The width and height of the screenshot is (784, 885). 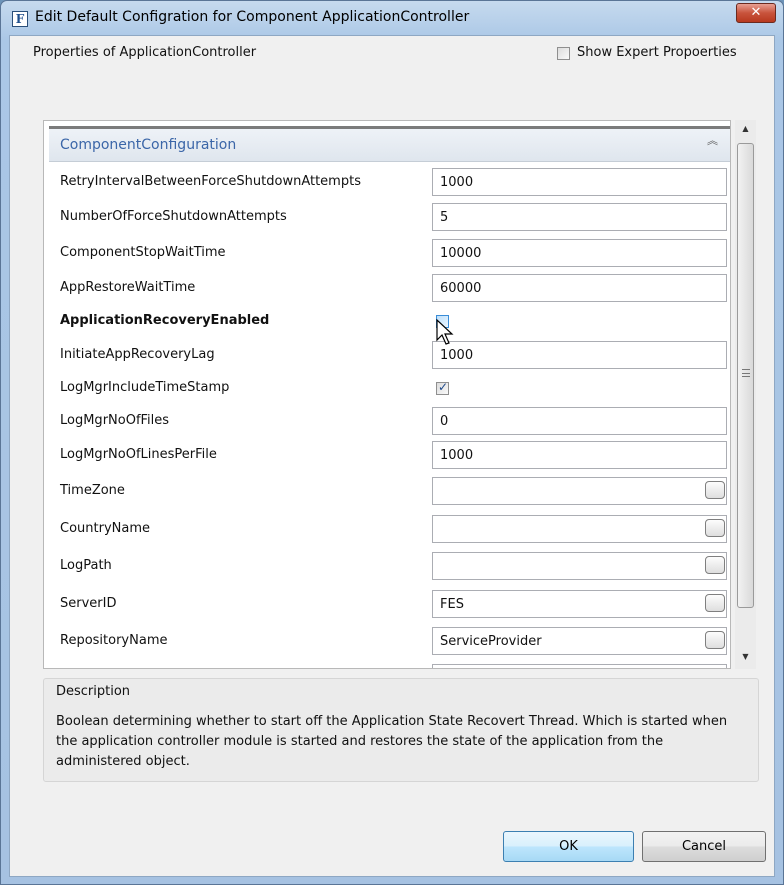 I want to click on checkbox-box: ✓, so click(x=442, y=387).